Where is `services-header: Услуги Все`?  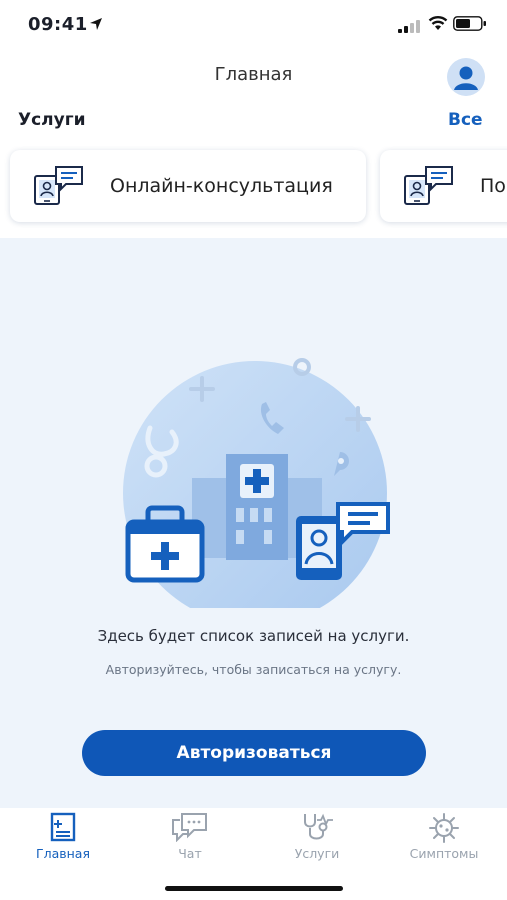 services-header: Услуги Все is located at coordinates (253, 122).